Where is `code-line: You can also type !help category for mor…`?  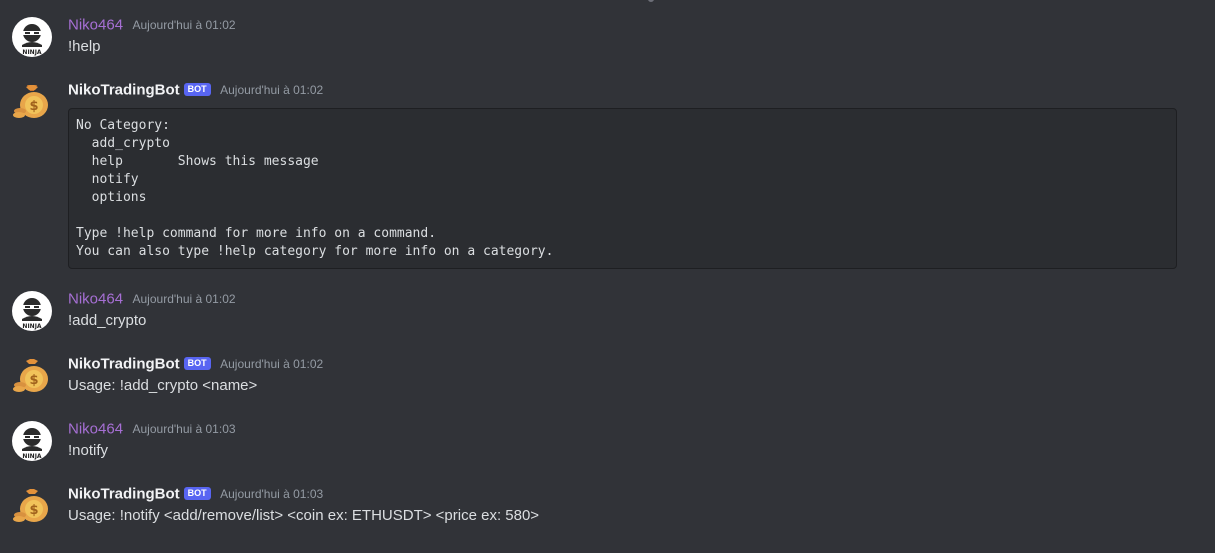
code-line: You can also type !help category for mor… is located at coordinates (315, 251).